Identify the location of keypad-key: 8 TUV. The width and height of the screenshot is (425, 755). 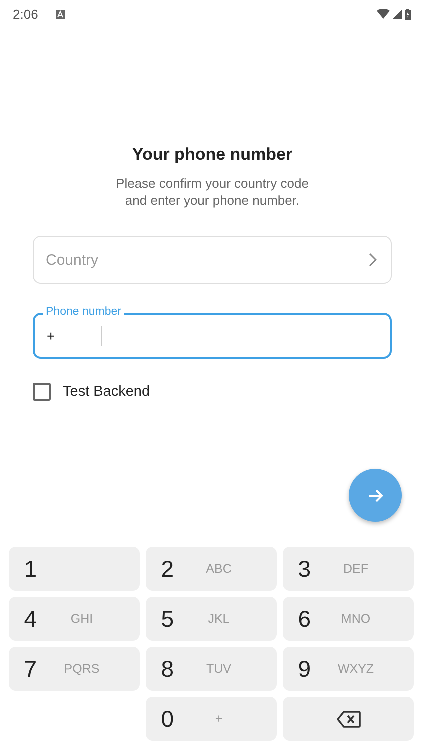
(211, 669).